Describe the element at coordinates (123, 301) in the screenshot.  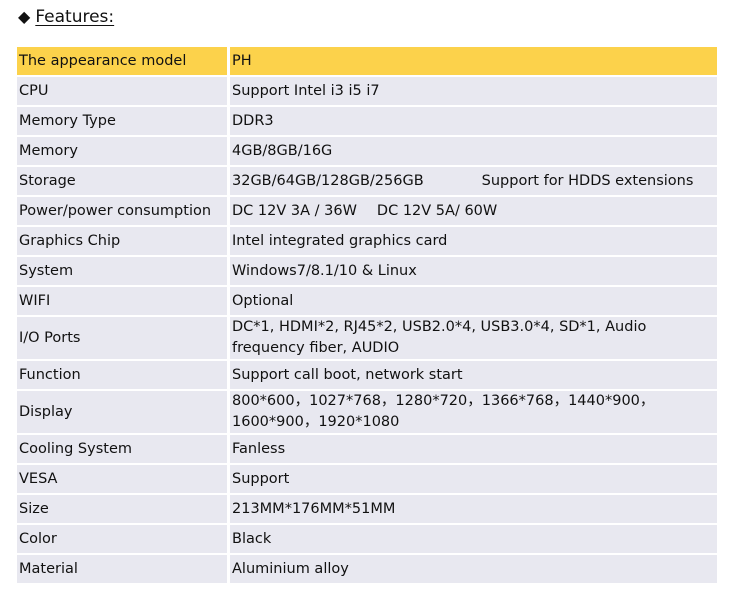
I see `row-label: WIFI` at that location.